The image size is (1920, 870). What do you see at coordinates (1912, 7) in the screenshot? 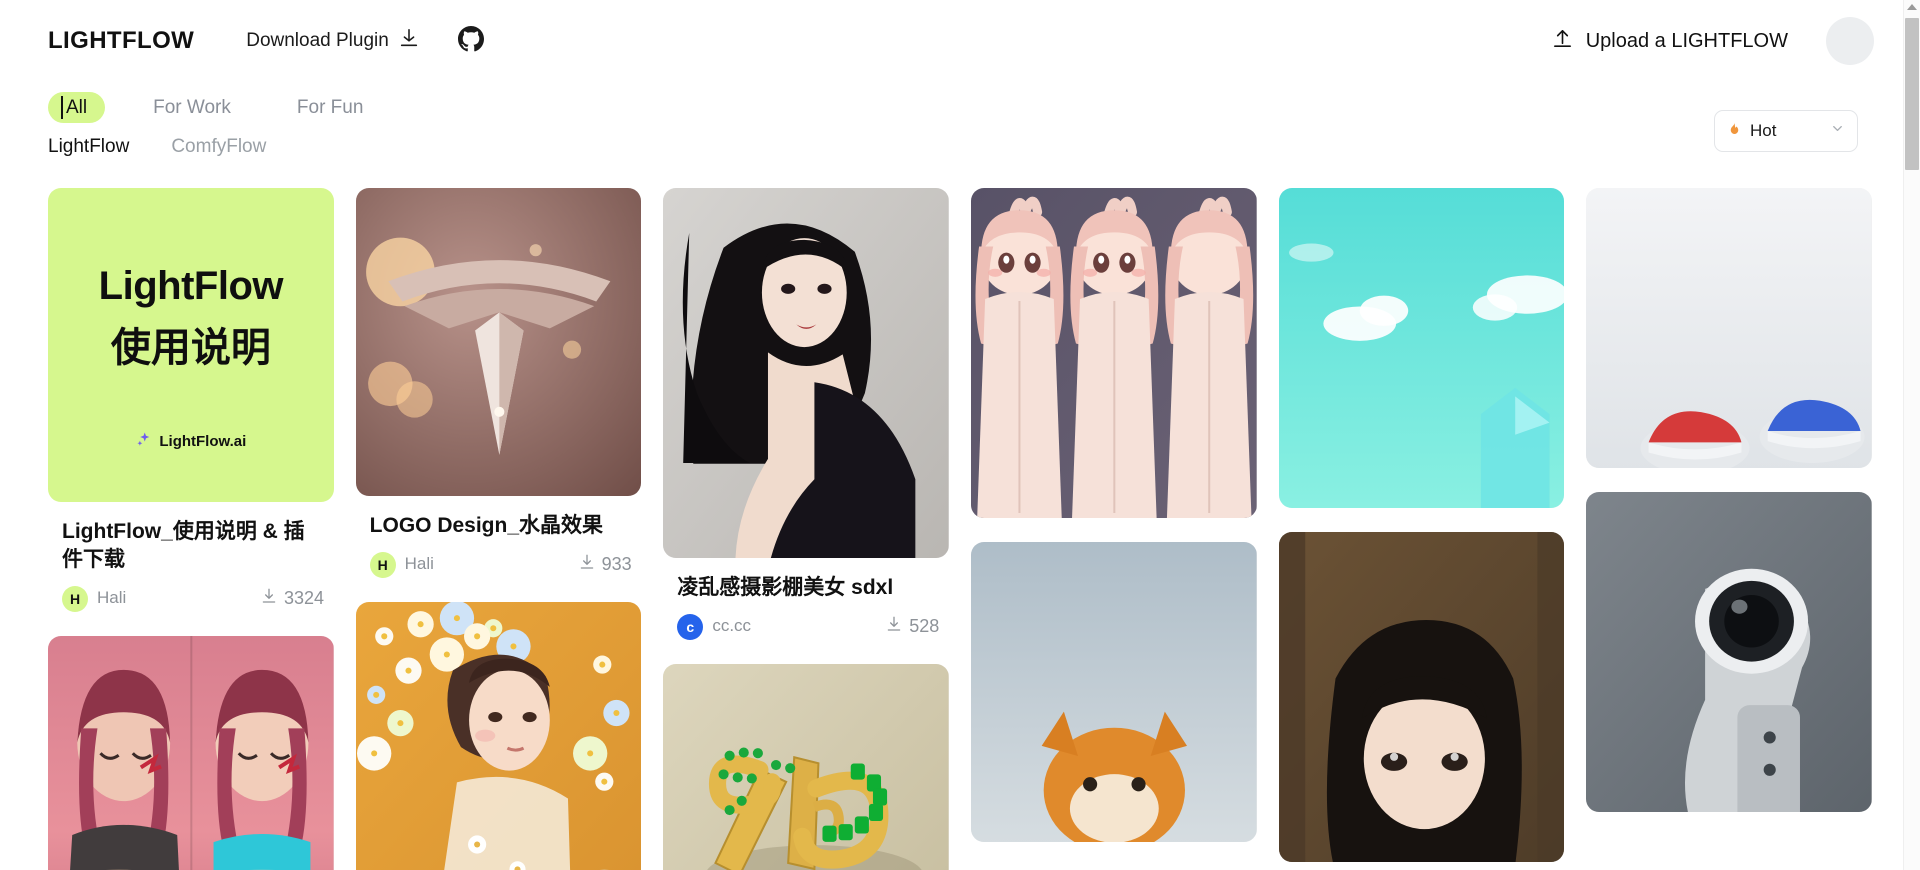
I see `scroll-up-arrow-icon` at bounding box center [1912, 7].